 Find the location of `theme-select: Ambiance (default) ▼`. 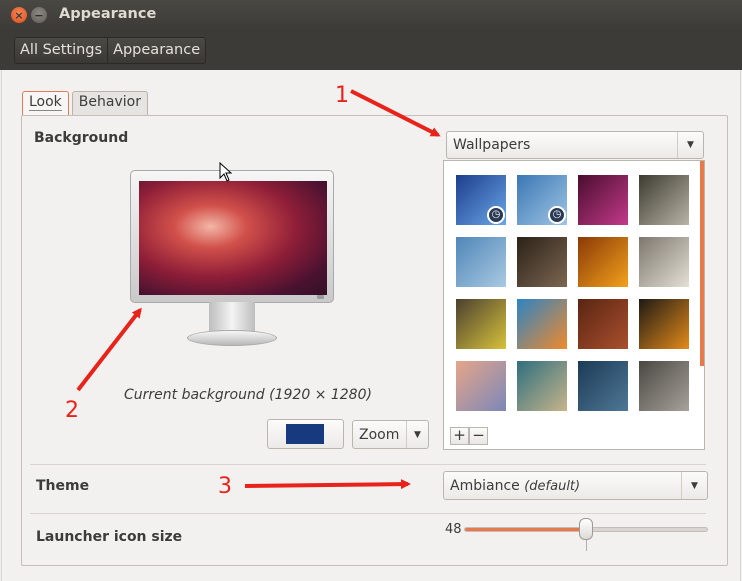

theme-select: Ambiance (default) ▼ is located at coordinates (575, 485).